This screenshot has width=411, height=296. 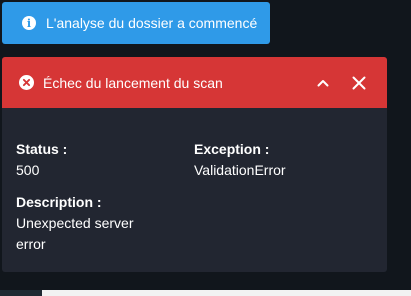 What do you see at coordinates (29, 23) in the screenshot?
I see `info-icon: i` at bounding box center [29, 23].